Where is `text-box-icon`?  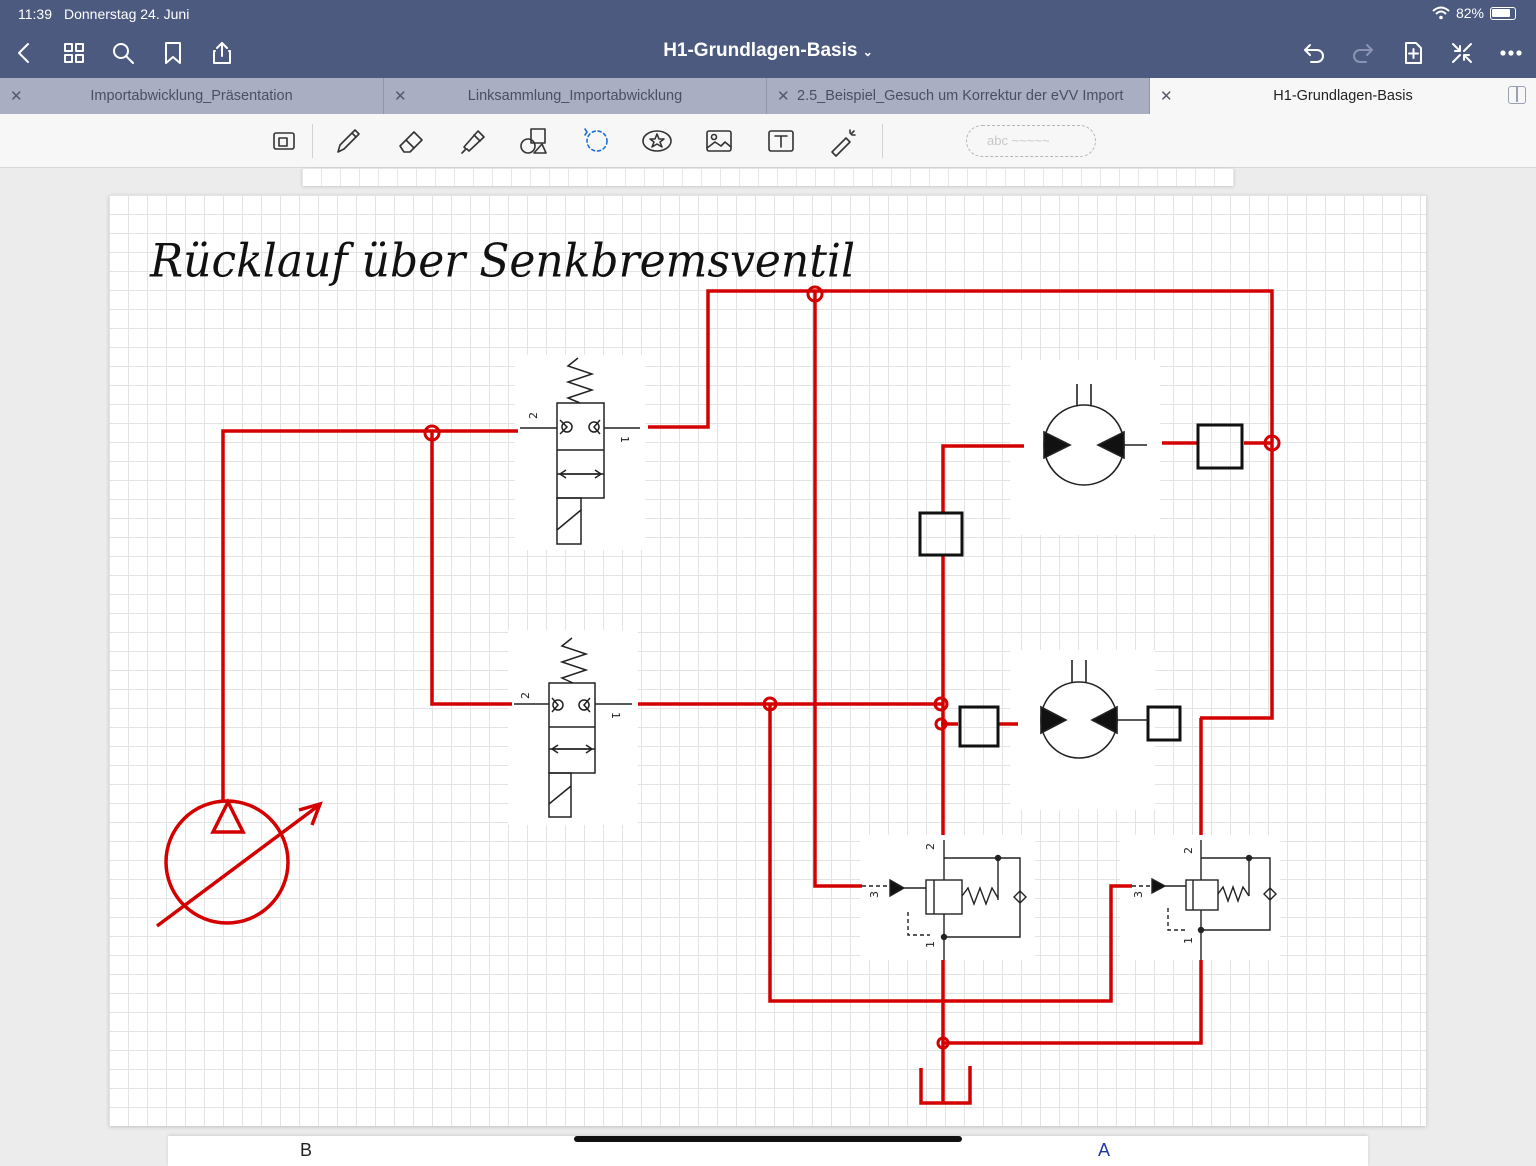 text-box-icon is located at coordinates (781, 141).